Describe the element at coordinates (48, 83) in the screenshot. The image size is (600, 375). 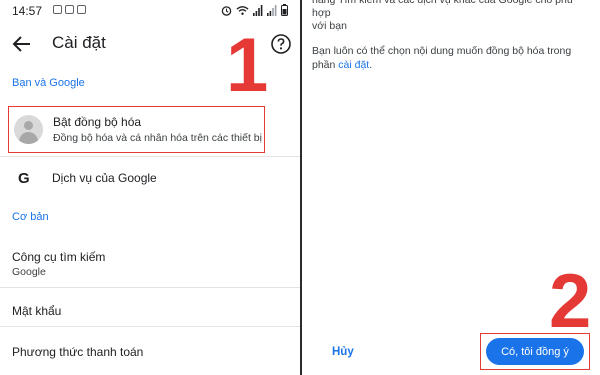
I see `section-header-account: Bạn và Google` at that location.